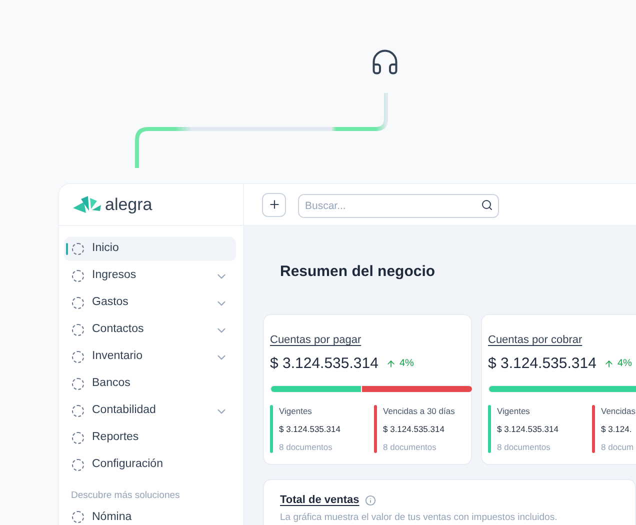 This screenshot has width=636, height=525. I want to click on group-label: Vencidas, so click(618, 411).